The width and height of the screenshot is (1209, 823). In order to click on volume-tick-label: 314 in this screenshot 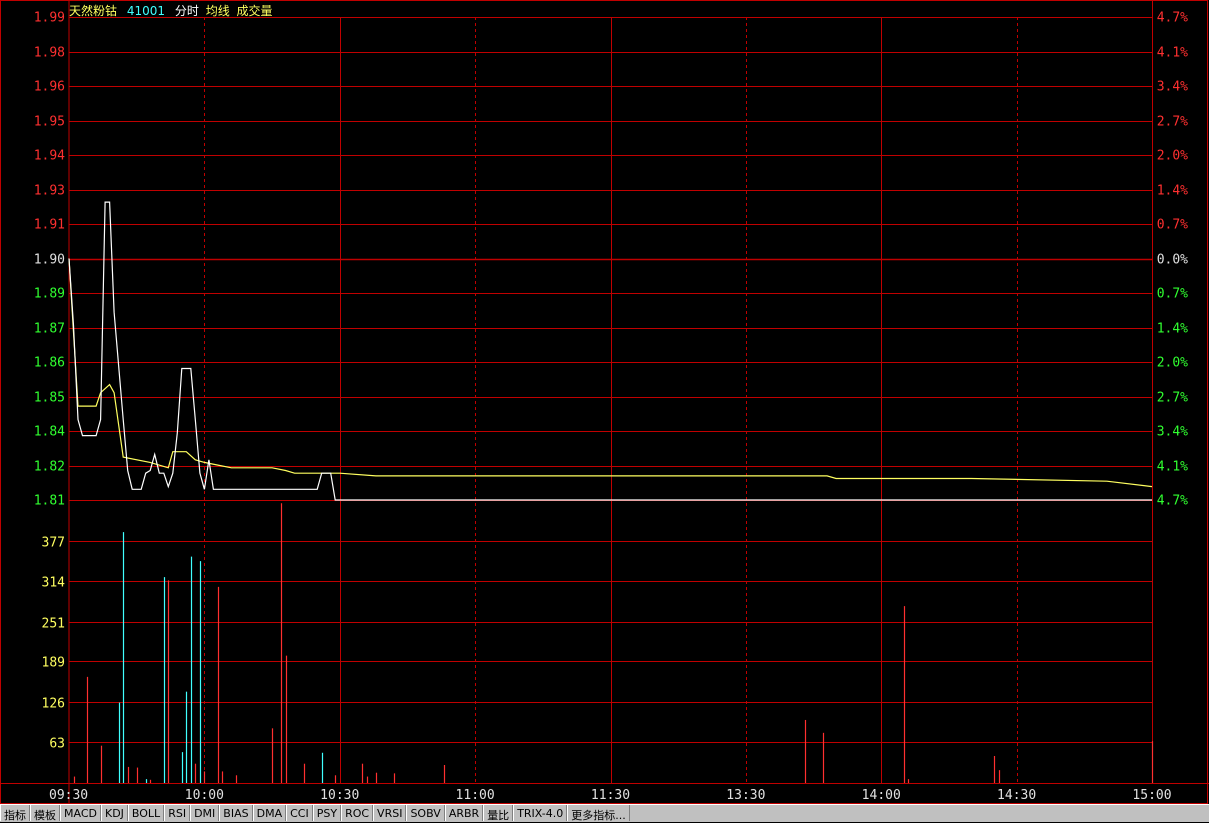, I will do `click(54, 583)`.